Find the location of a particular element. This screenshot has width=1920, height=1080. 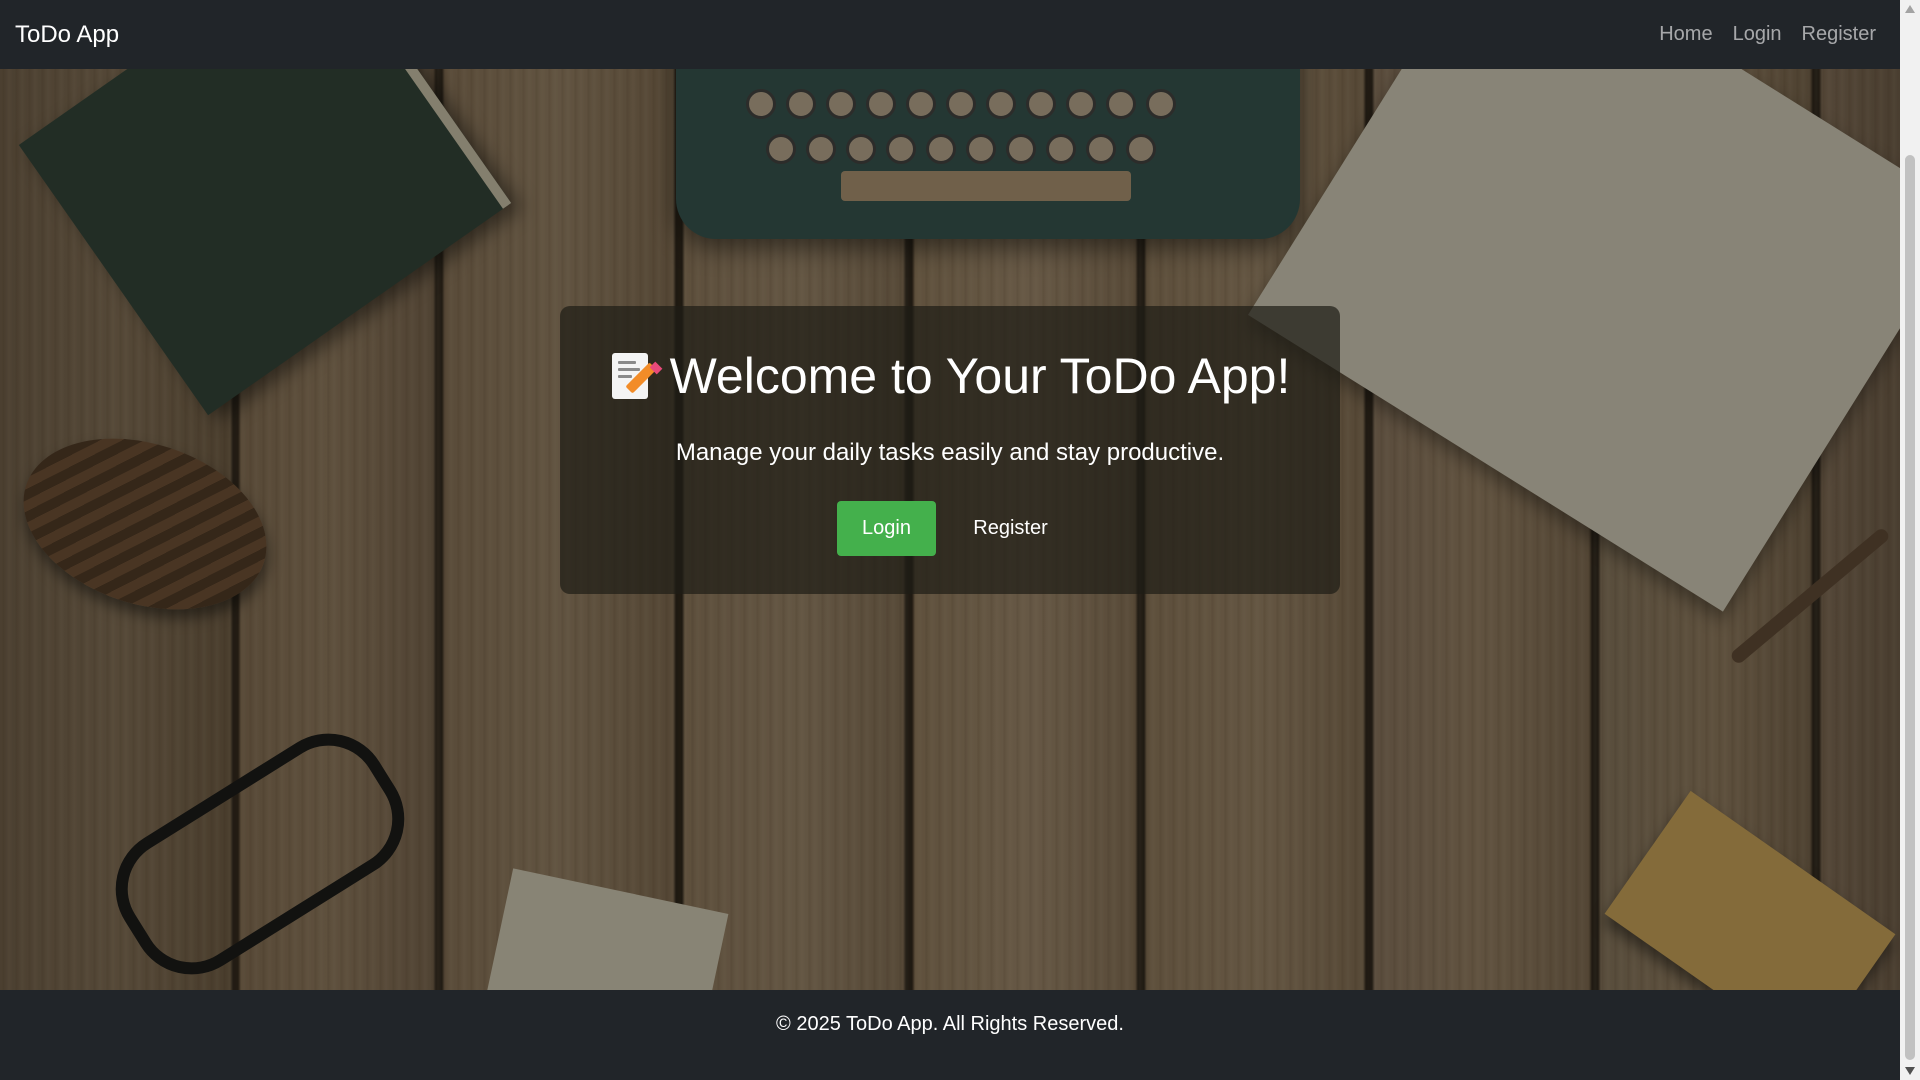

scroll-down-icon is located at coordinates (1910, 1071).